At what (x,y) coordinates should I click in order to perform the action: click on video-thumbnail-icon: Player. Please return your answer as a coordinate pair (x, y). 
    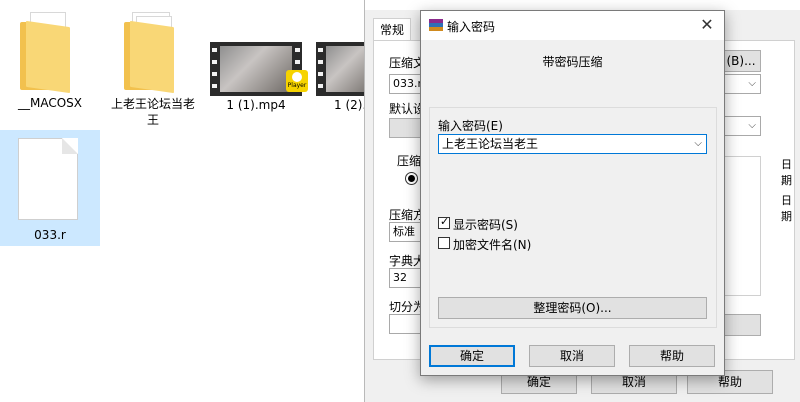
    Looking at the image, I should click on (259, 69).